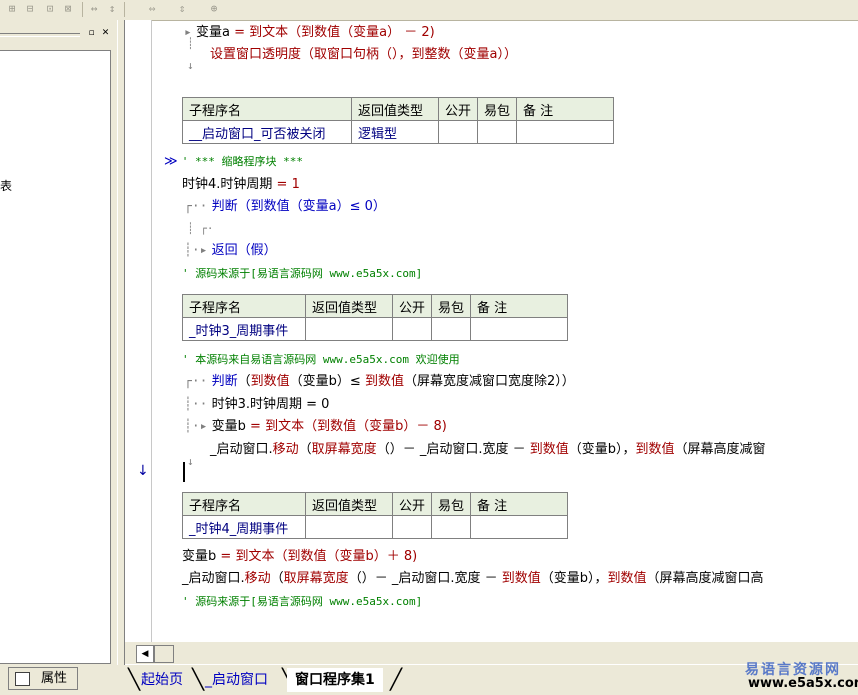 This screenshot has width=858, height=695. What do you see at coordinates (244, 329) in the screenshot?
I see `subroutine-name: _时钟3_周期事件` at bounding box center [244, 329].